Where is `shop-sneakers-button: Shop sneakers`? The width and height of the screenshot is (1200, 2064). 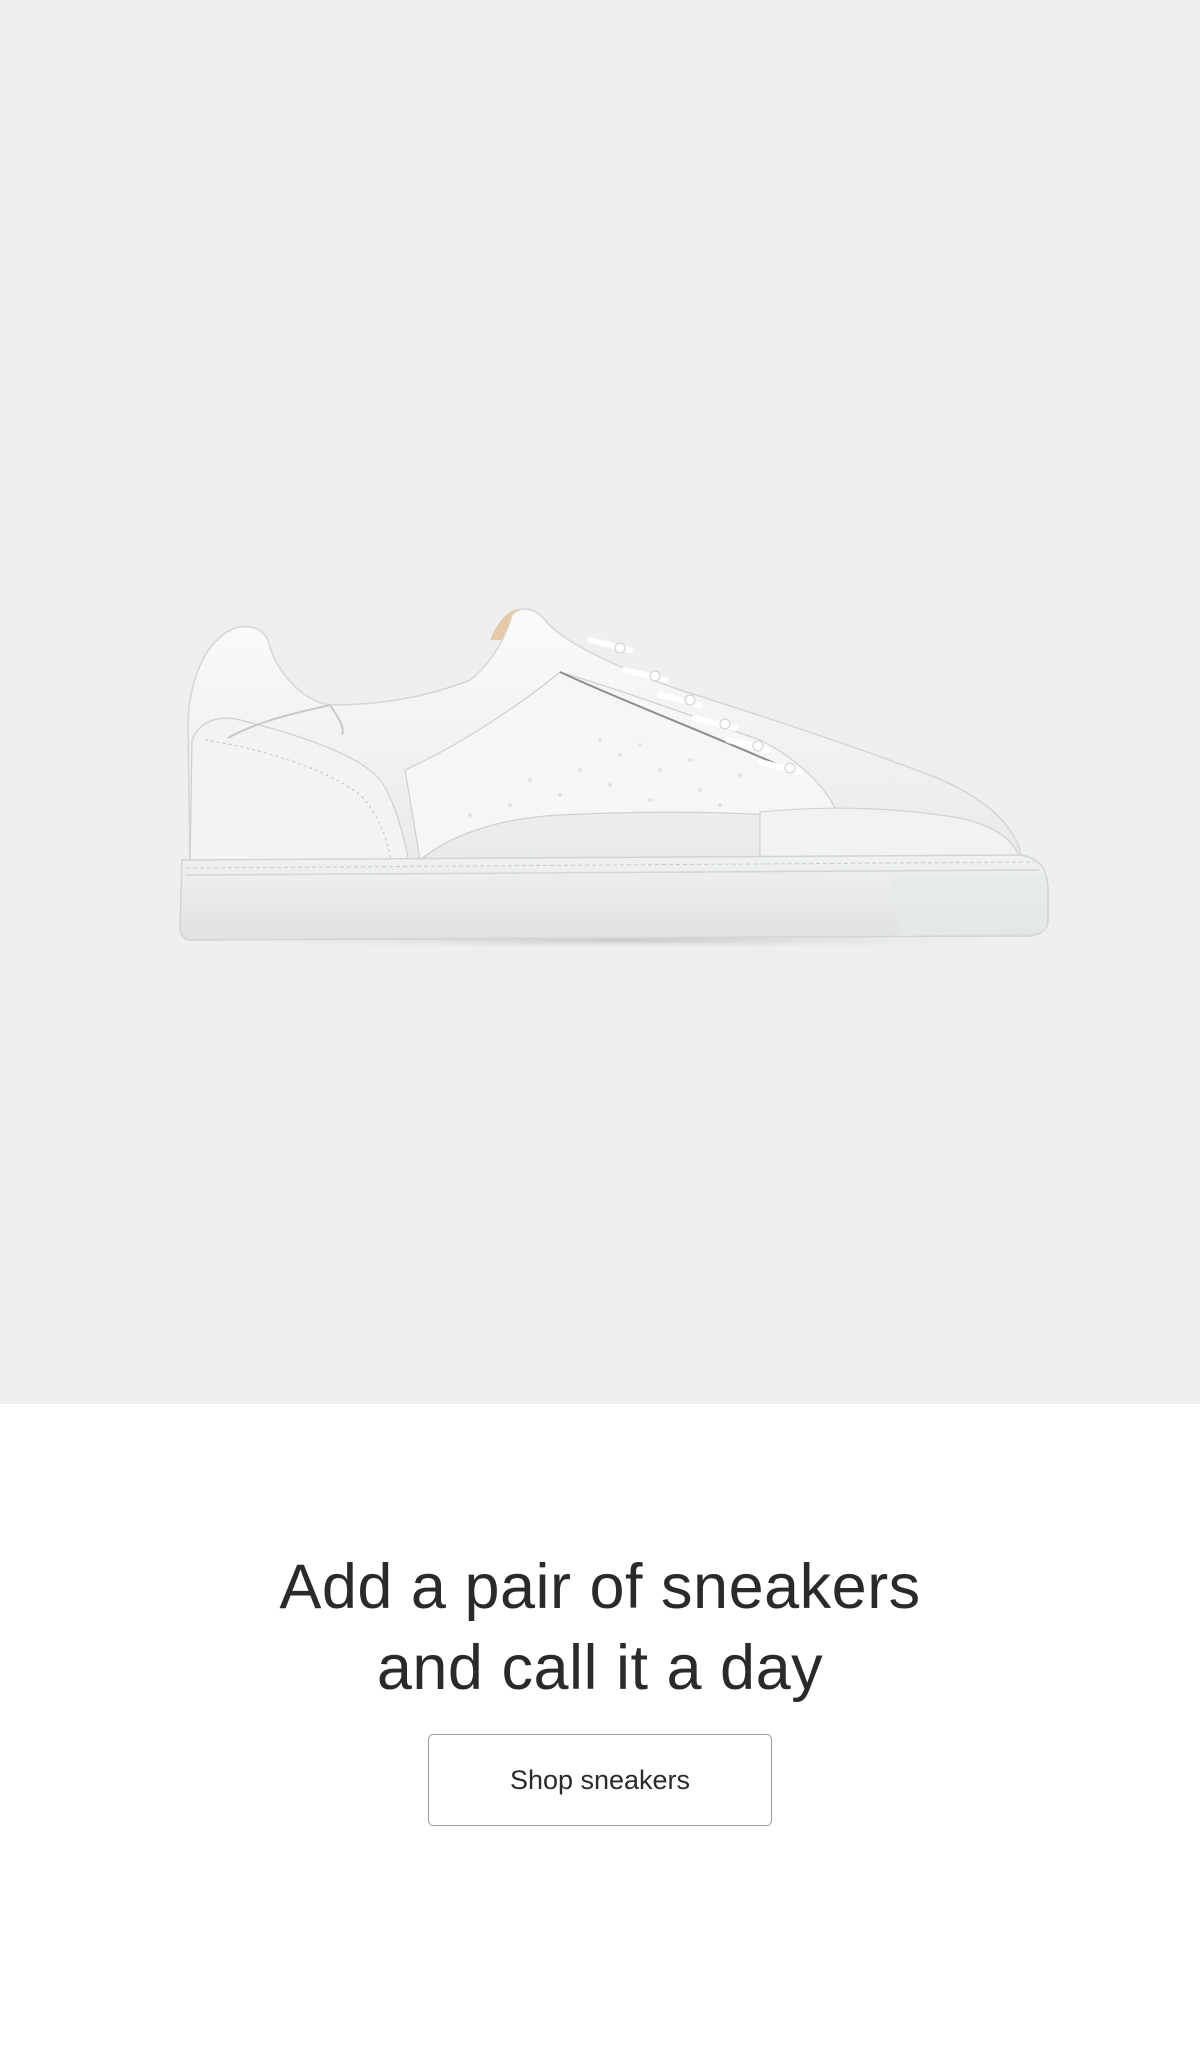 shop-sneakers-button: Shop sneakers is located at coordinates (600, 1780).